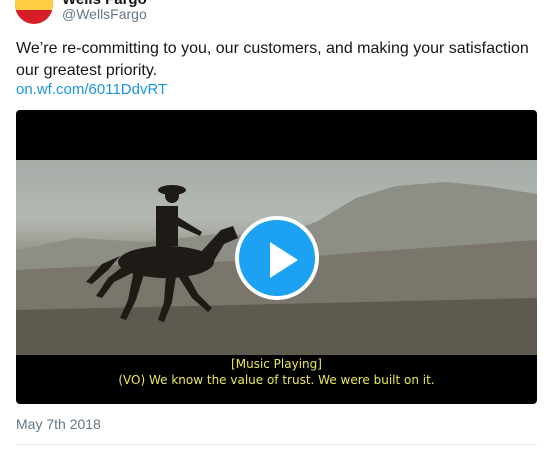 This screenshot has width=550, height=454. Describe the element at coordinates (34, 12) in the screenshot. I see `avatar` at that location.